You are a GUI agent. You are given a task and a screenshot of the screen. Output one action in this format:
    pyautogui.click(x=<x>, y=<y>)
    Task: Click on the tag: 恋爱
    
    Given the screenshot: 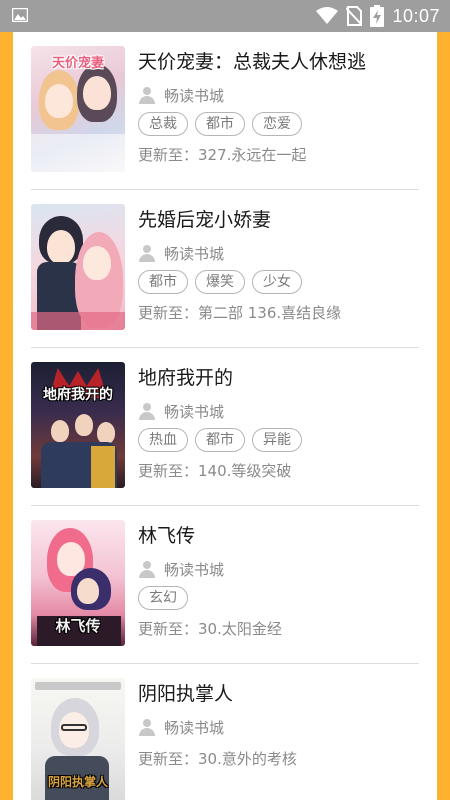 What is the action you would take?
    pyautogui.click(x=277, y=124)
    